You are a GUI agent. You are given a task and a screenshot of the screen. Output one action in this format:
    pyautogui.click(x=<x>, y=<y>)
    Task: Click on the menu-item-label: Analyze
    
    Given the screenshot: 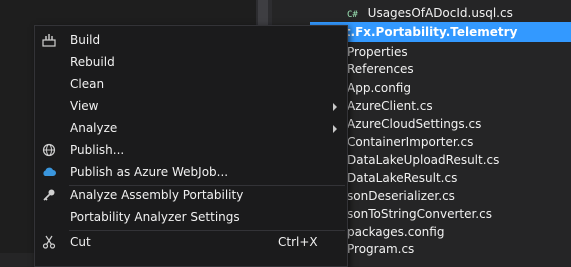 What is the action you would take?
    pyautogui.click(x=94, y=128)
    